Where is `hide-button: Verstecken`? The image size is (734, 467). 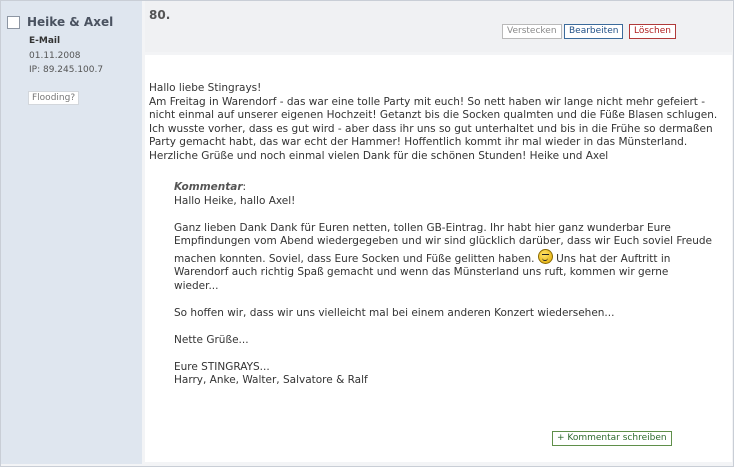
hide-button: Verstecken is located at coordinates (532, 31).